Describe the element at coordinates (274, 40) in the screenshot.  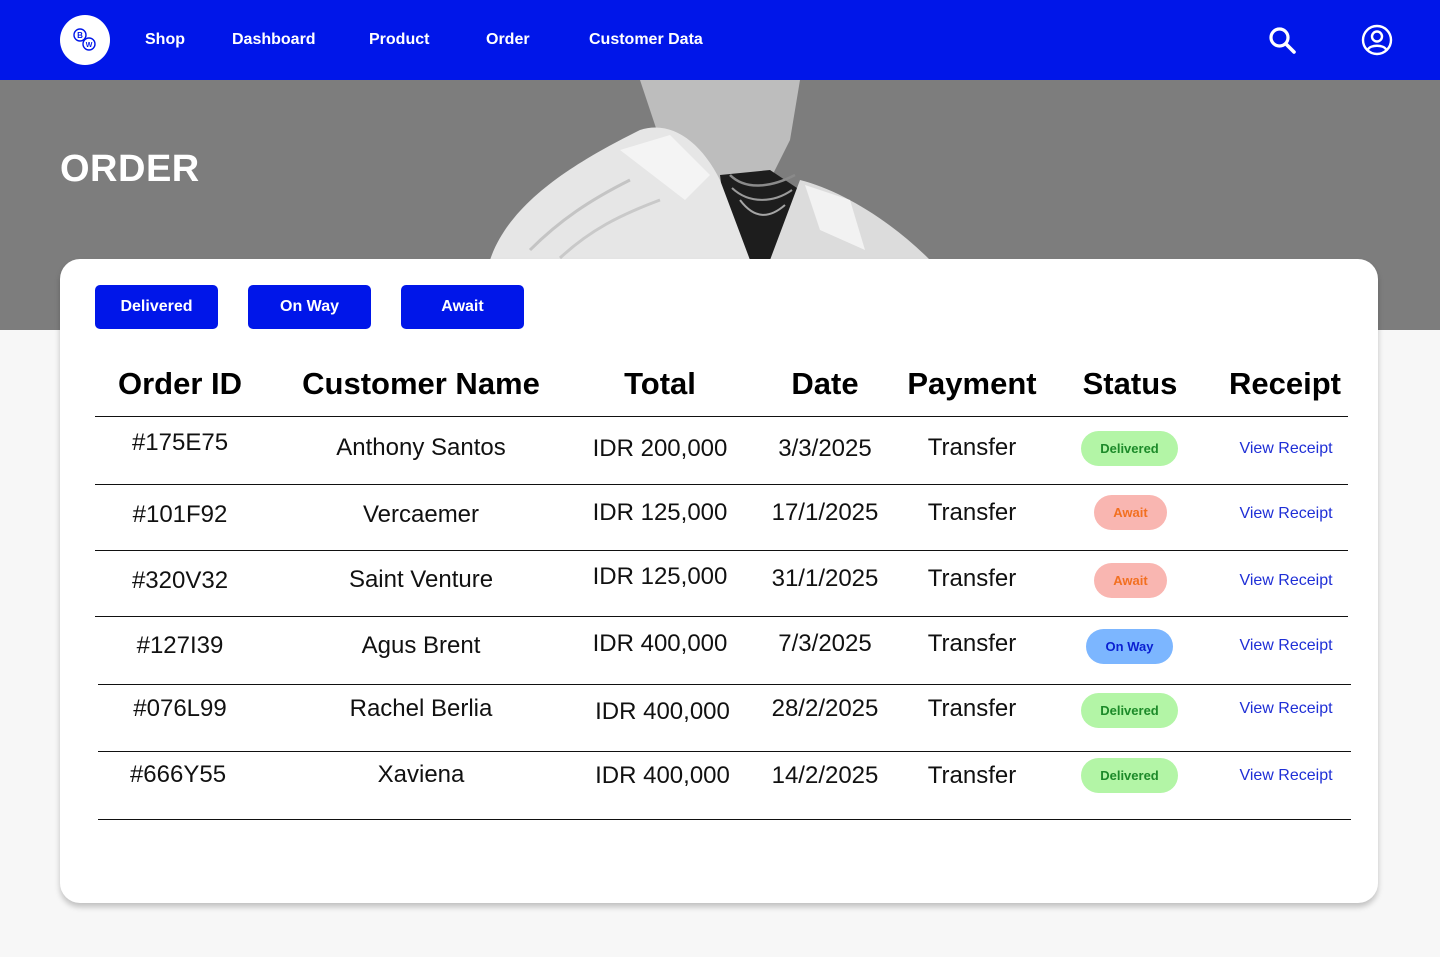
I see `nav-link-dashboard: Dashboard` at that location.